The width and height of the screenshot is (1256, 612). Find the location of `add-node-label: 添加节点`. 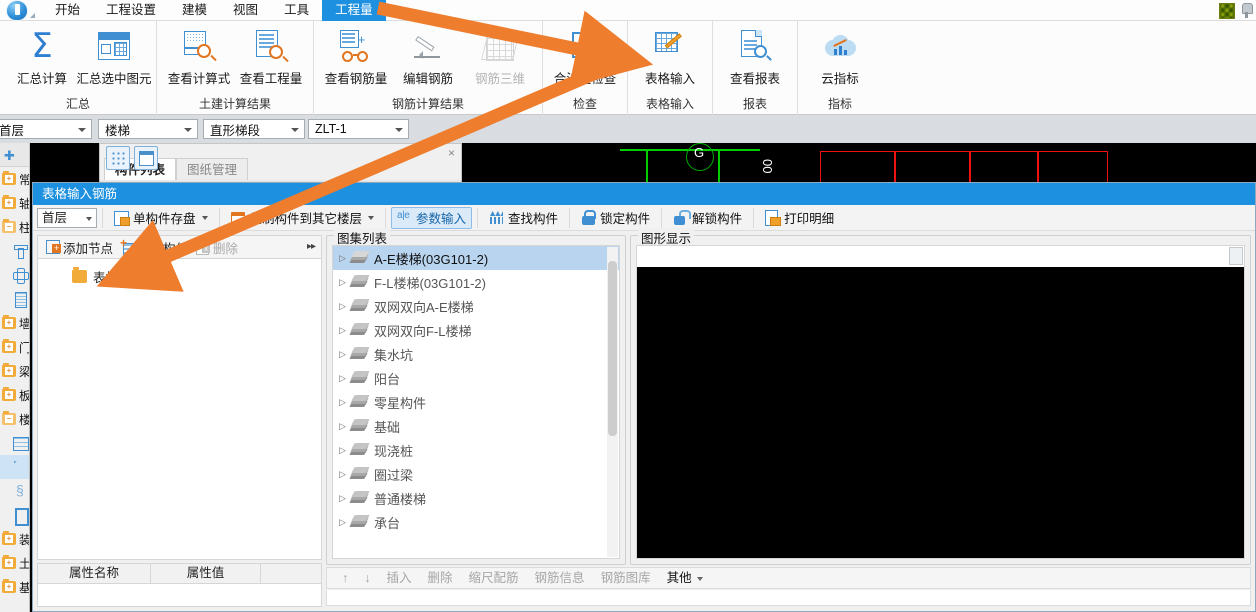

add-node-label: 添加节点 is located at coordinates (88, 248).